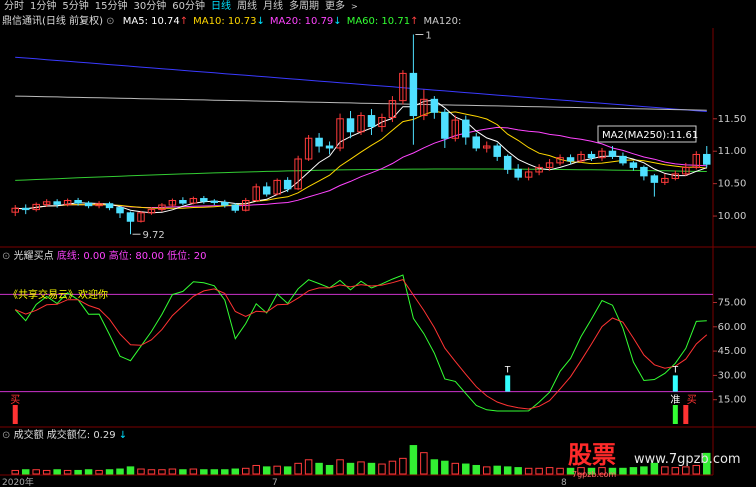 This screenshot has height=487, width=756. Describe the element at coordinates (675, 400) in the screenshot. I see `zhun-label: 准` at that location.